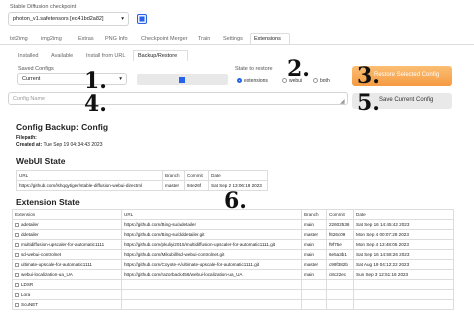  I want to click on refresh-icon, so click(142, 19).